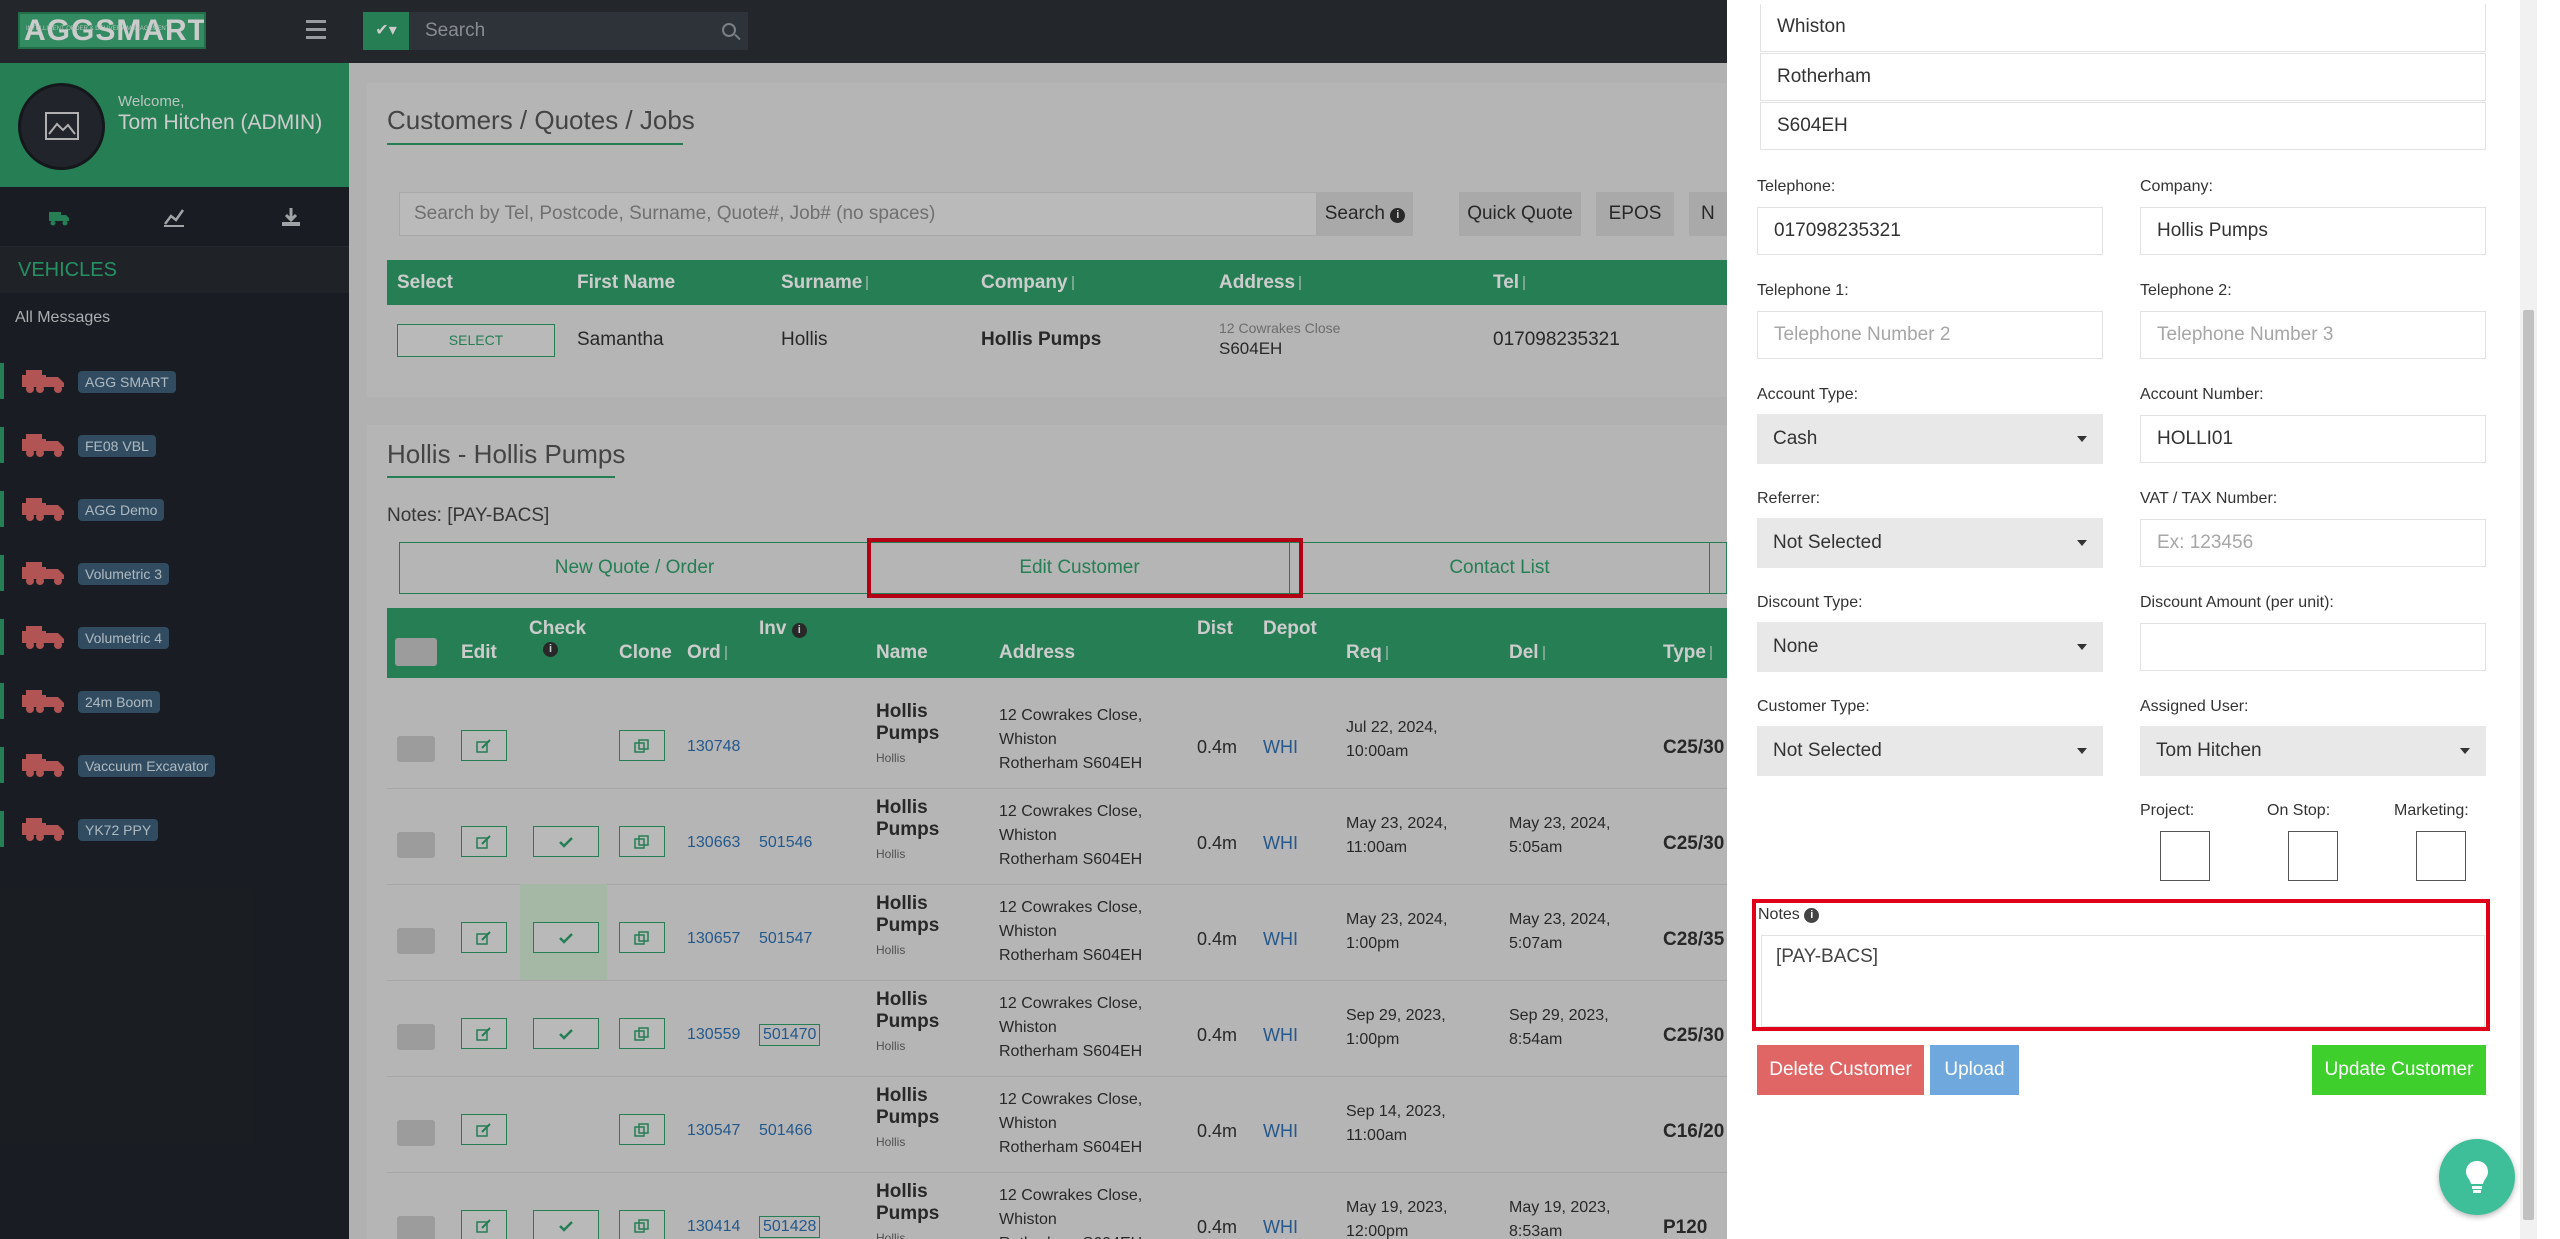 This screenshot has height=1239, width=2560. I want to click on address-city-field: Rotherham, so click(2123, 77).